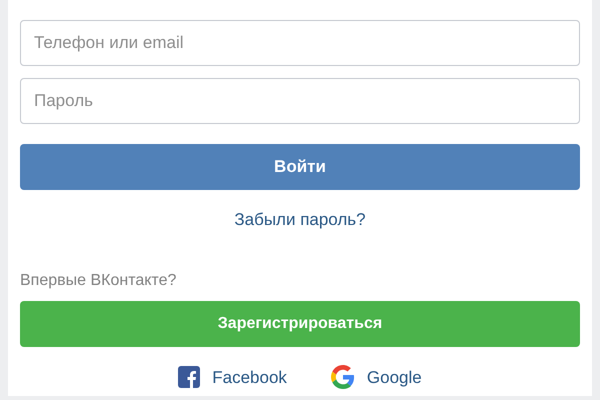 This screenshot has width=600, height=400. I want to click on facebook-icon, so click(189, 377).